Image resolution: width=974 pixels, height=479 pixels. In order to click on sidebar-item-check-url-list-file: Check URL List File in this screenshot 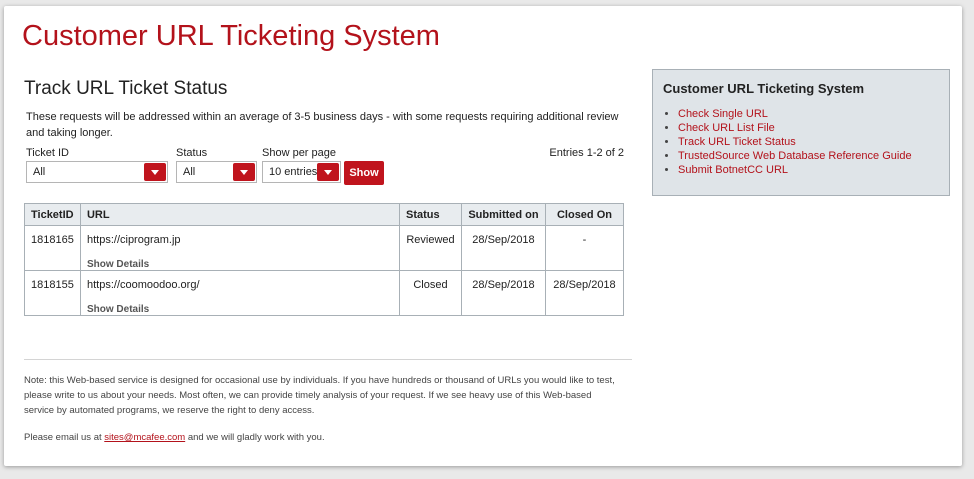, I will do `click(795, 128)`.